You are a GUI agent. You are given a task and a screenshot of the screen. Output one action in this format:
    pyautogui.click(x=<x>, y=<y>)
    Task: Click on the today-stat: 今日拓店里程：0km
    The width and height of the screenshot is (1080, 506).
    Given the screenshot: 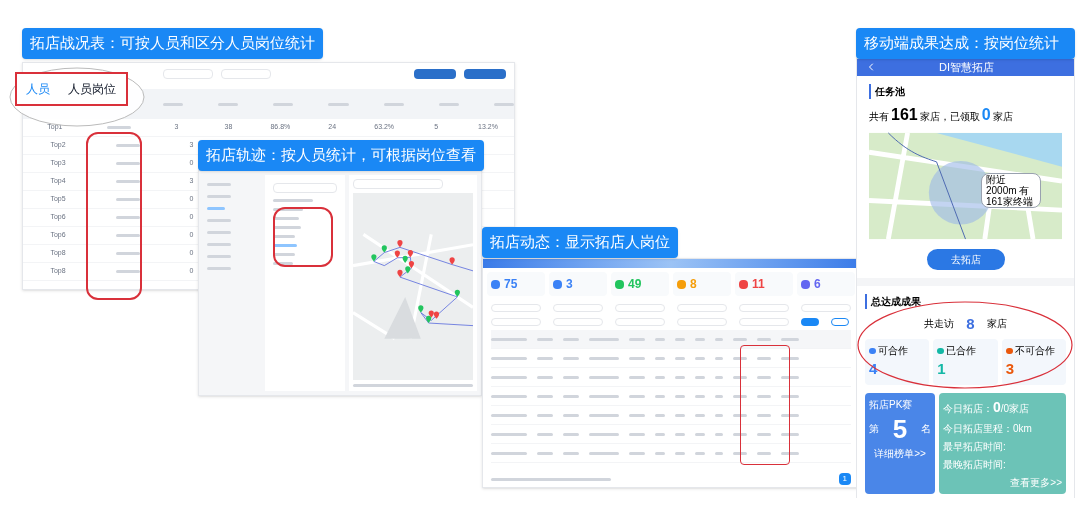 What is the action you would take?
    pyautogui.click(x=988, y=428)
    